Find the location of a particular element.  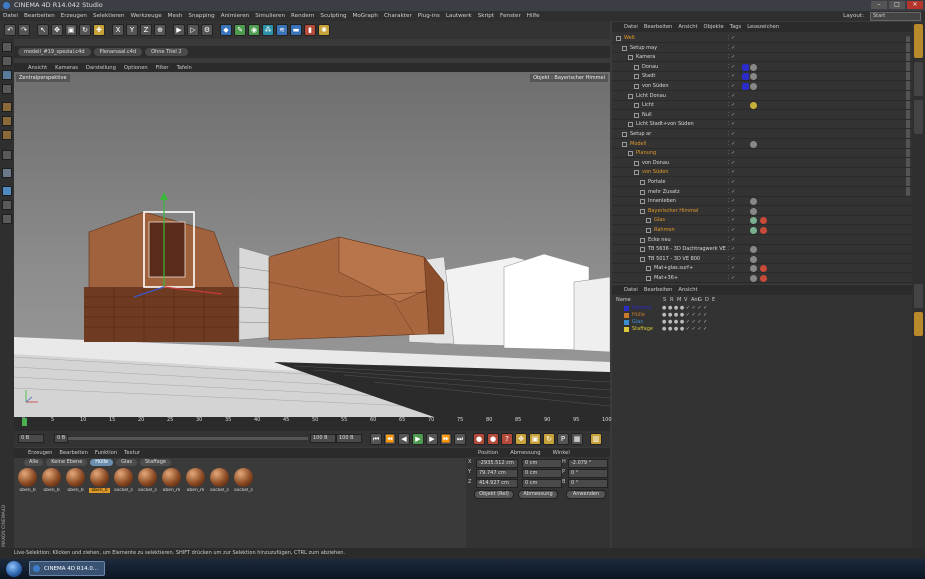

viewport-menu-item: Tafeln is located at coordinates (184, 68).